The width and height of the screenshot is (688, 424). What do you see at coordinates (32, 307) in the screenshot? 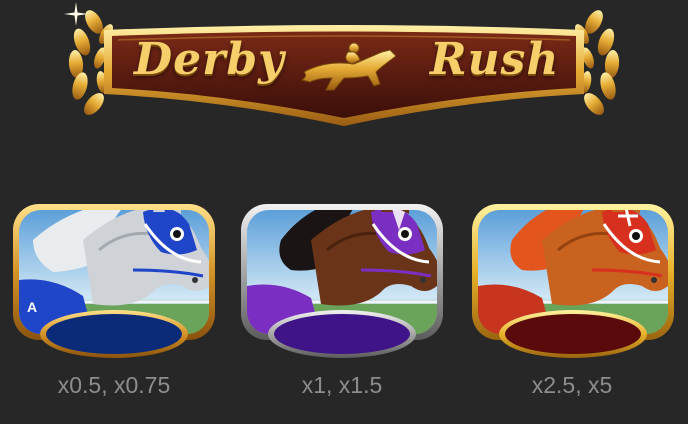
I see `svg-text: A` at bounding box center [32, 307].